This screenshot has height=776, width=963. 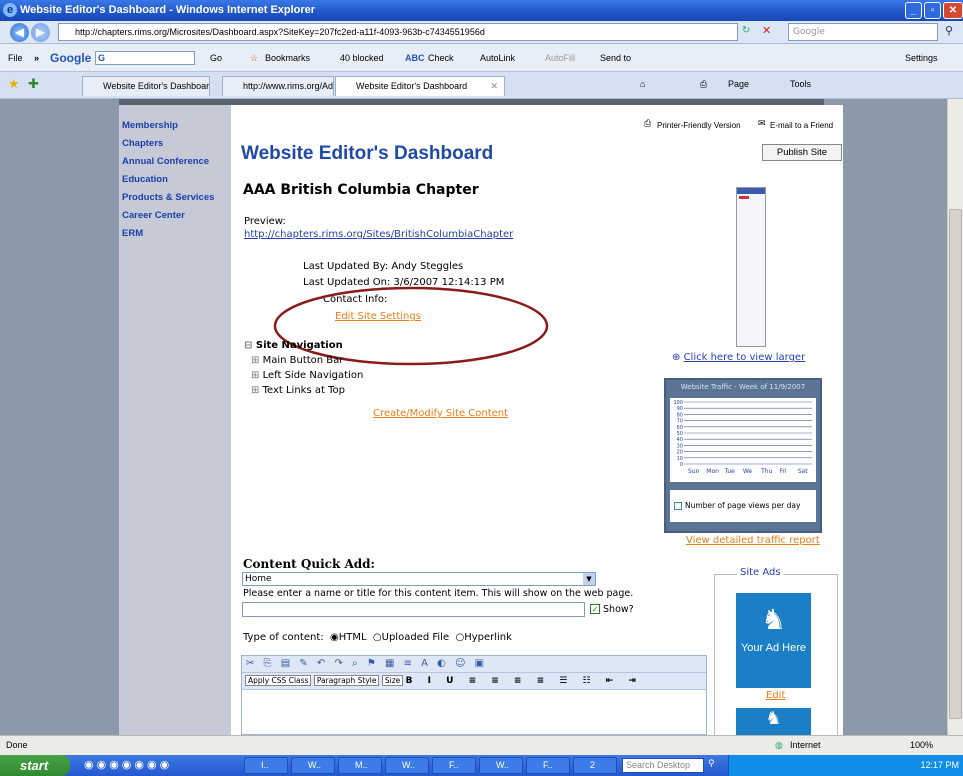 I want to click on nav-tree-left-side-nav: ⊞ Left Side Navigation, so click(x=307, y=375).